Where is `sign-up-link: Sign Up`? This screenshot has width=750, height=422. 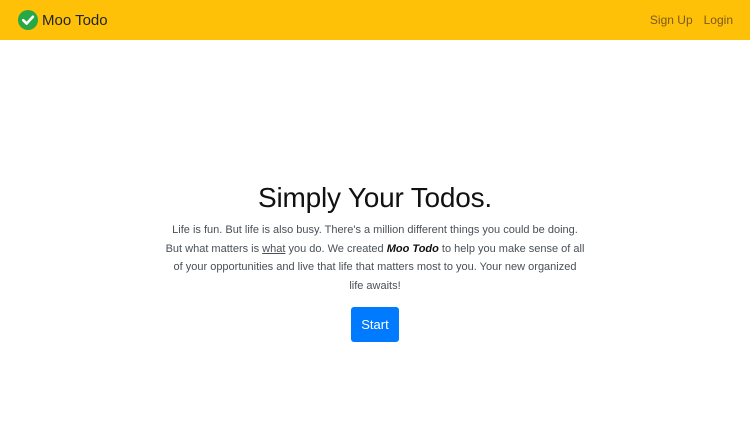 sign-up-link: Sign Up is located at coordinates (671, 20).